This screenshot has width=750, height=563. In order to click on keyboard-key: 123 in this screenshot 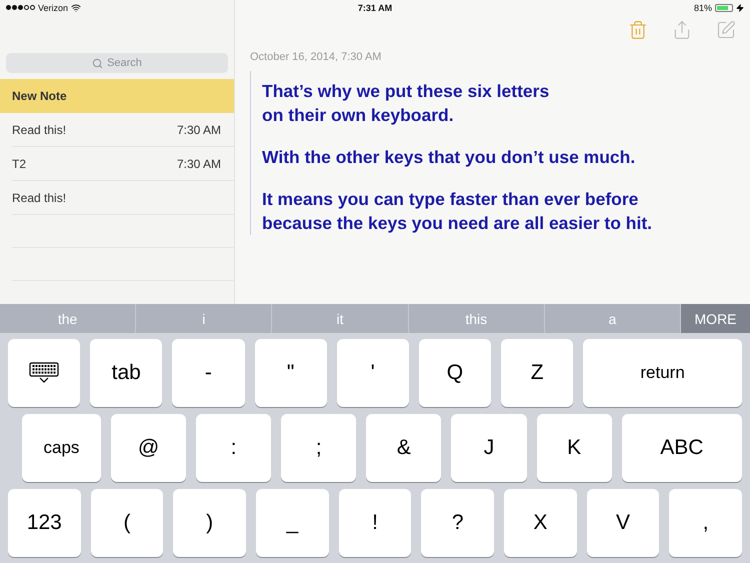, I will do `click(44, 523)`.